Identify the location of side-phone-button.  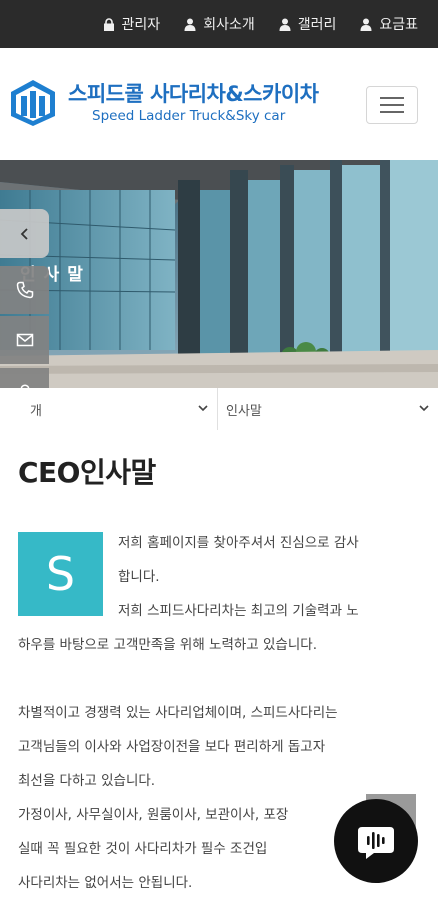
(24, 290).